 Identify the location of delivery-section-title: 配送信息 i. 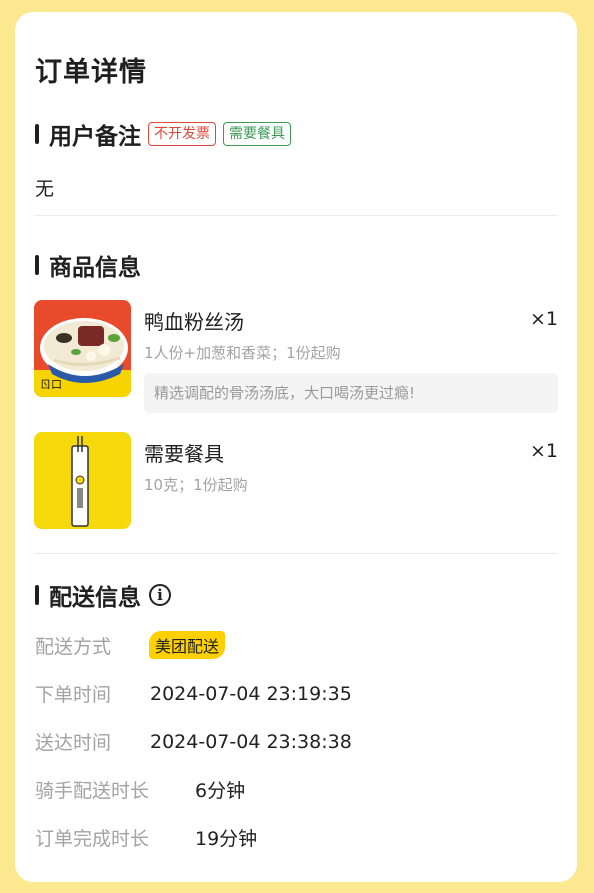
(103, 595).